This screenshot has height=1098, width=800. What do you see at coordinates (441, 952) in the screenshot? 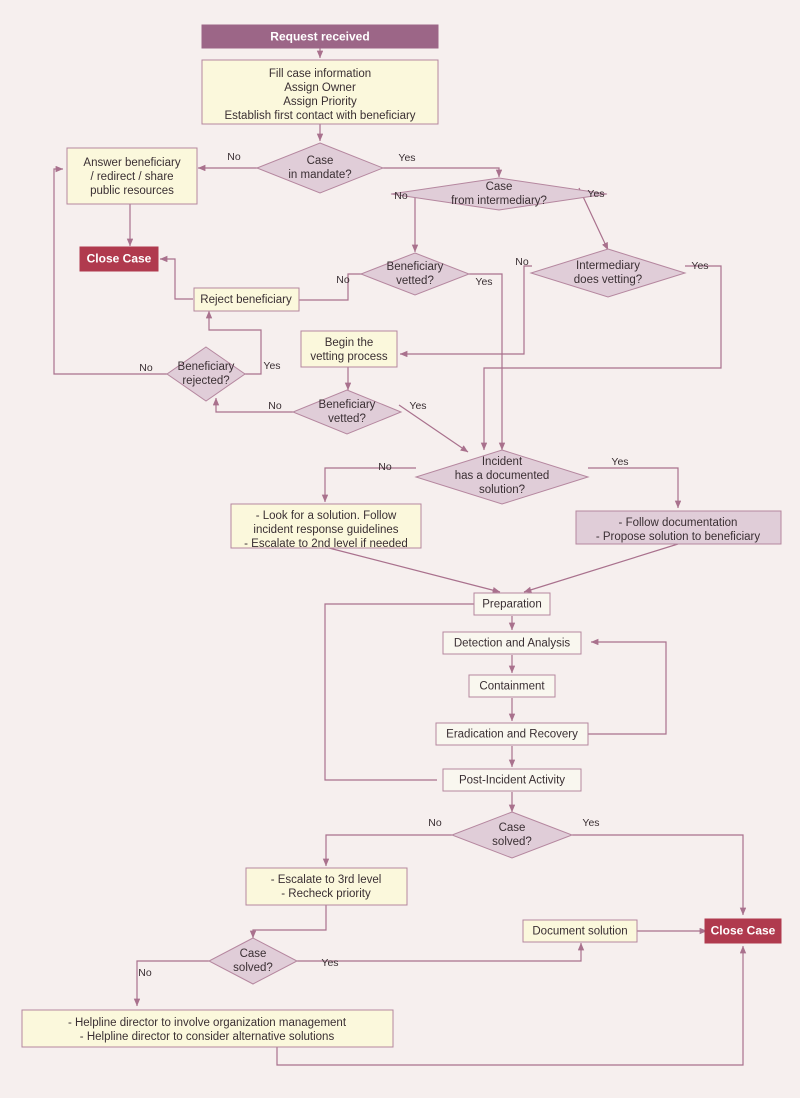
I see `edge-solved2-yes` at bounding box center [441, 952].